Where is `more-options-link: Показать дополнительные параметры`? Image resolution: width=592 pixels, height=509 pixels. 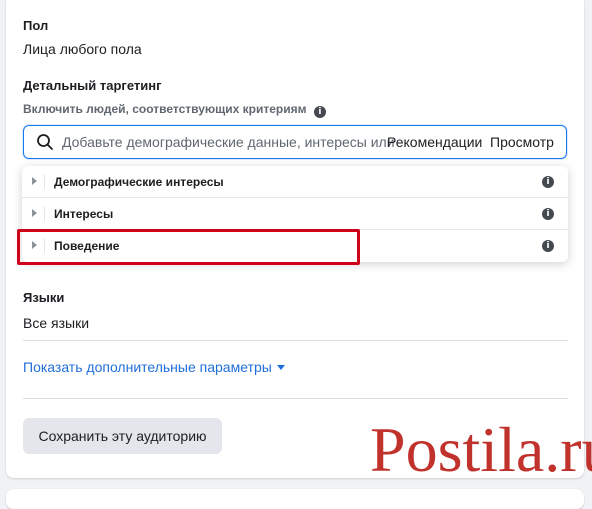
more-options-link: Показать дополнительные параметры is located at coordinates (154, 368).